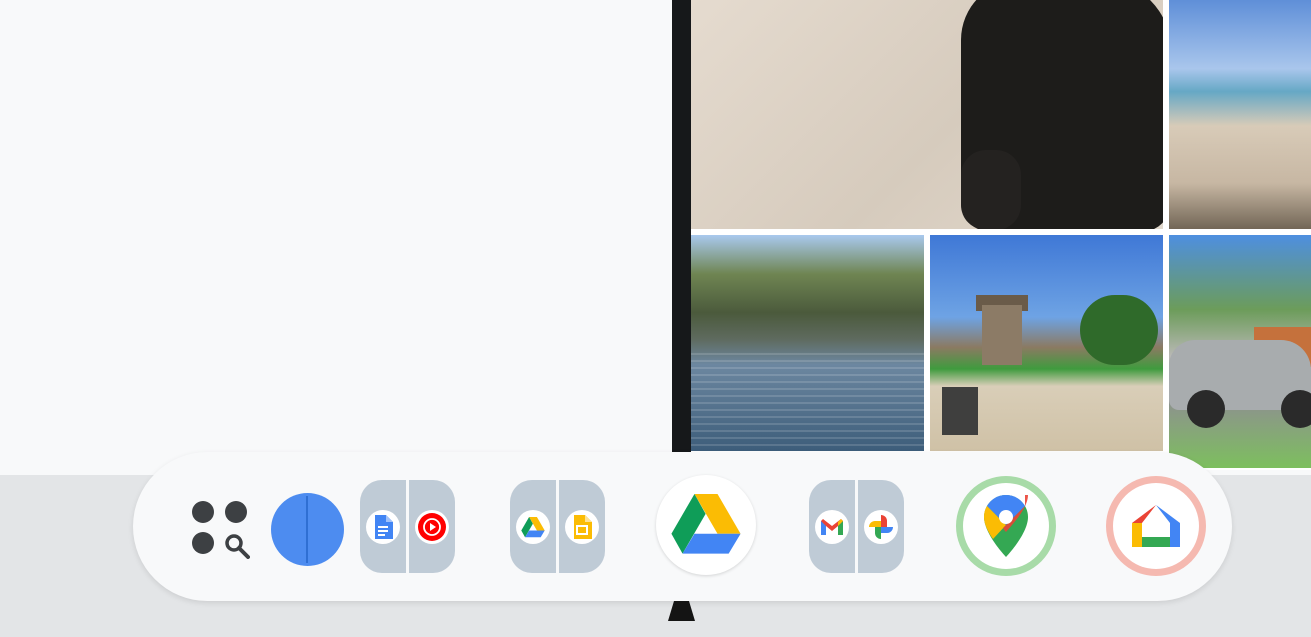 This screenshot has height=637, width=1311. I want to click on home-icon, so click(1156, 526).